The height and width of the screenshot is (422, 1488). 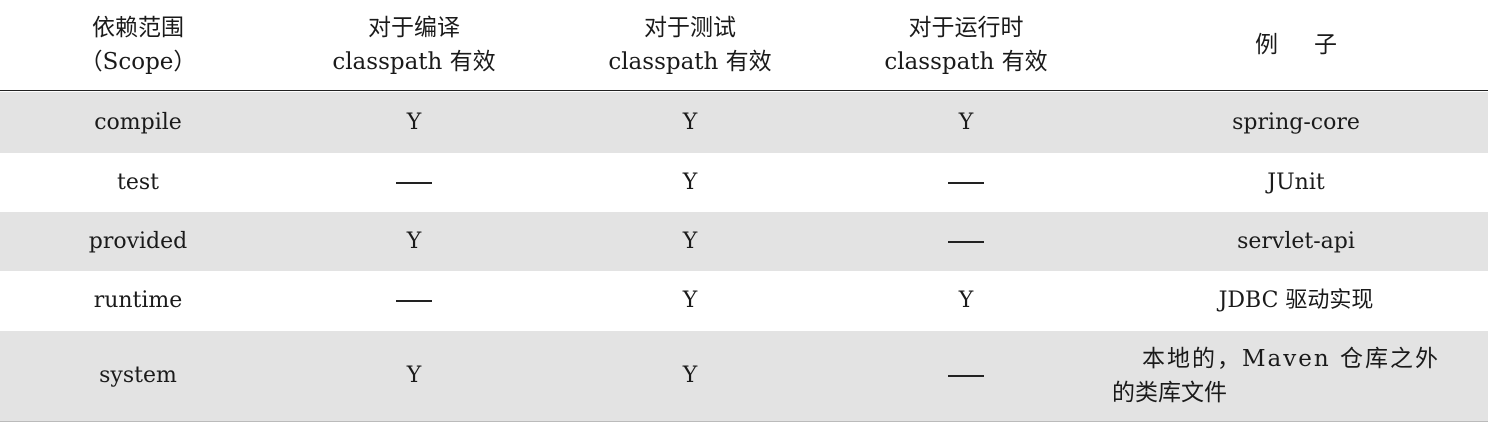 I want to click on cell-example: JDBC 驱动实现, so click(x=1296, y=300).